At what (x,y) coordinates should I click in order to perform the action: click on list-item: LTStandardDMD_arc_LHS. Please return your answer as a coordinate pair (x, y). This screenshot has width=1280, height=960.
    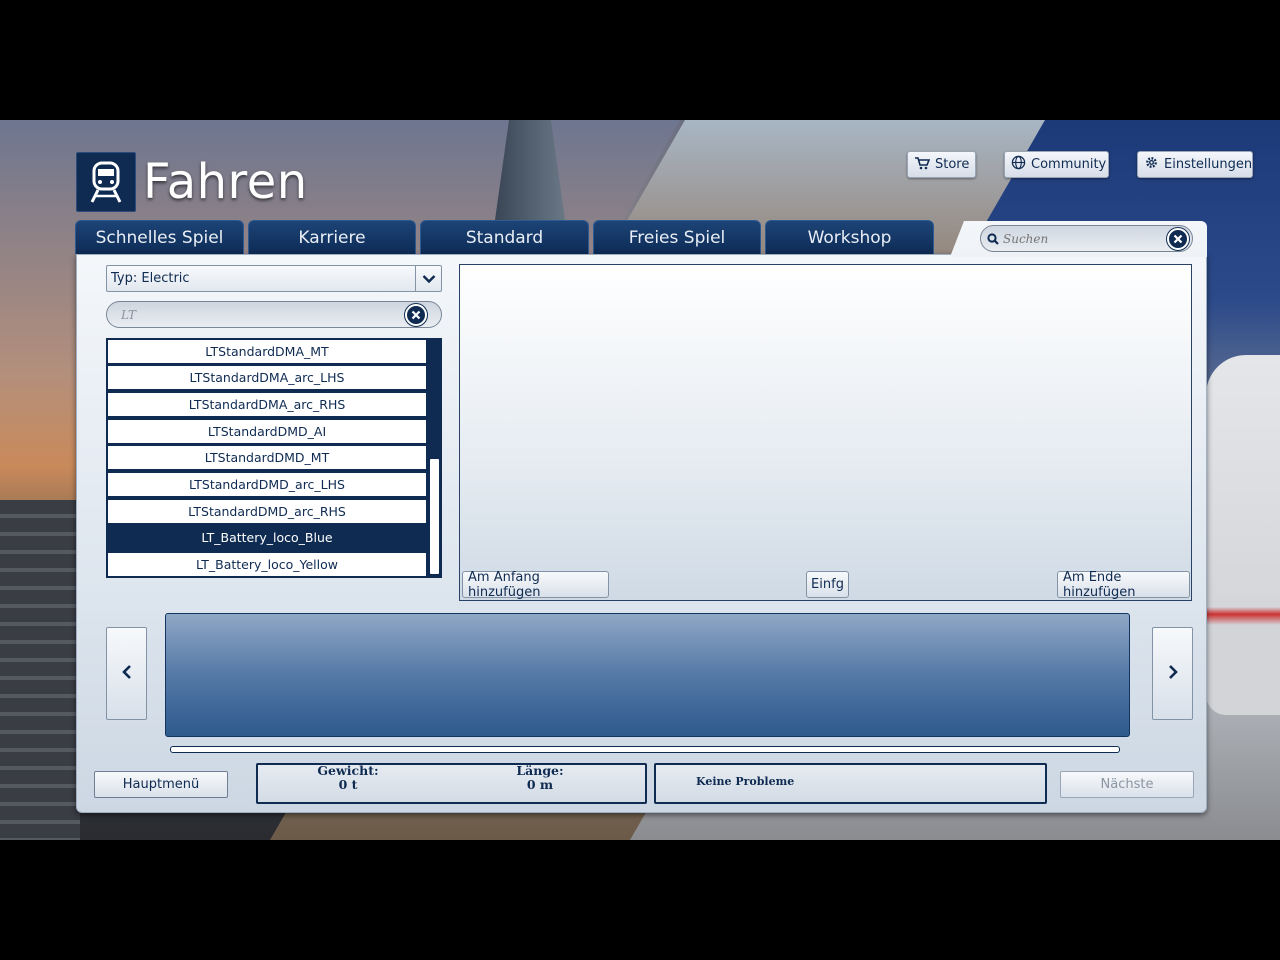
    Looking at the image, I should click on (267, 484).